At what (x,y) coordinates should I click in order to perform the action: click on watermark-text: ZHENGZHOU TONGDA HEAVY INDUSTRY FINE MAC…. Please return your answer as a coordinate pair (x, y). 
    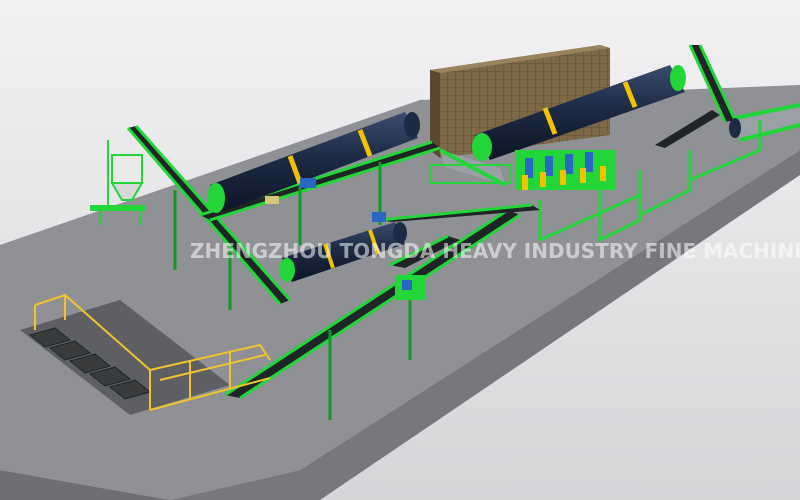
    Looking at the image, I should click on (495, 251).